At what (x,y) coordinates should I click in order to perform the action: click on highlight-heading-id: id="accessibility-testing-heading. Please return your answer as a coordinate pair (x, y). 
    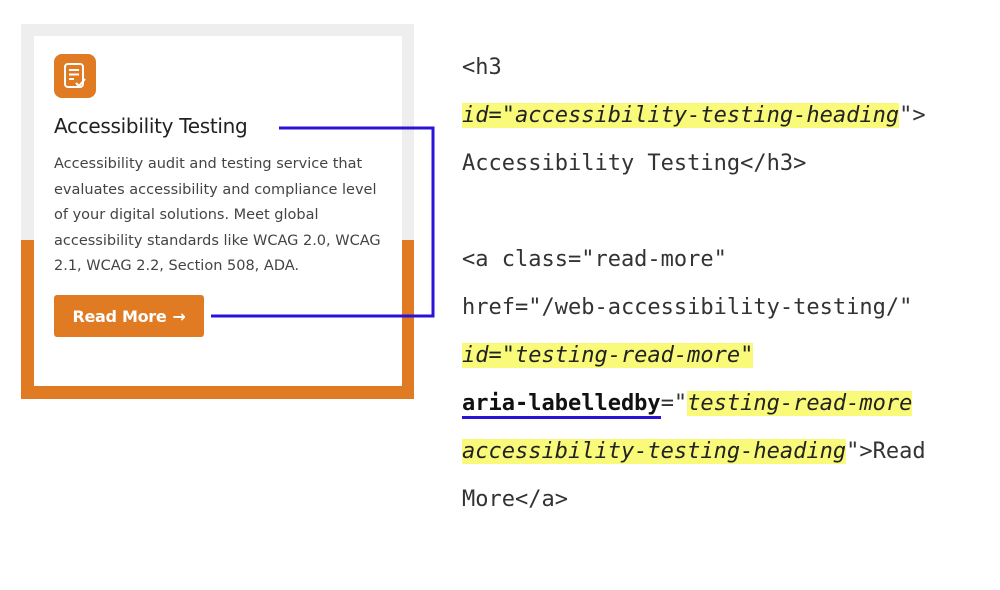
    Looking at the image, I should click on (681, 115).